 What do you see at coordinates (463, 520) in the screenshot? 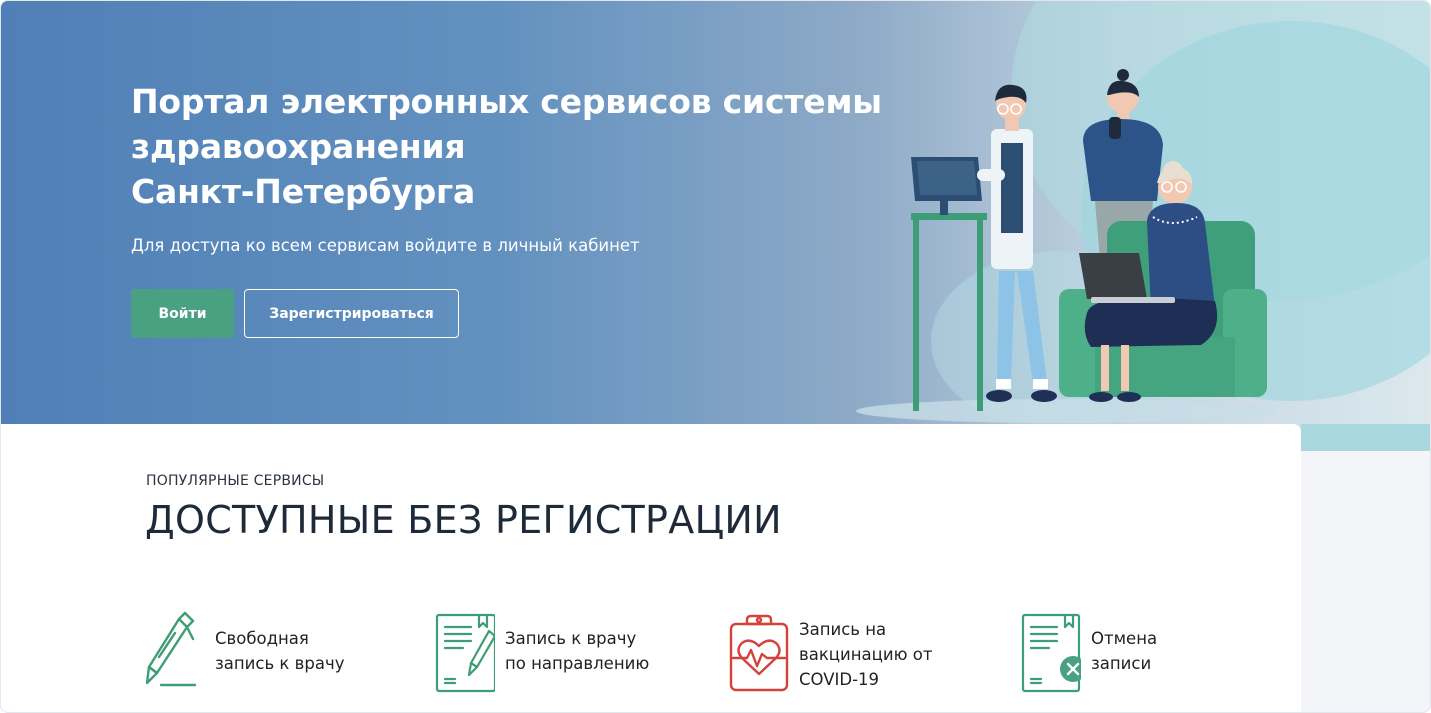
I see `section-title: ДОСТУПНЫЕ БЕЗ РЕГИСТРАЦИИ` at bounding box center [463, 520].